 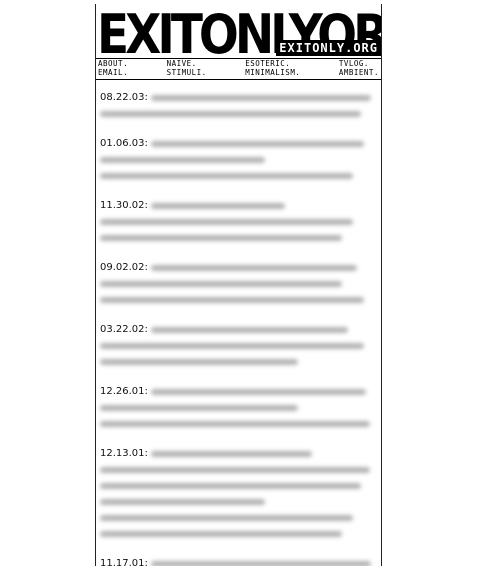 I want to click on news-entry: 08.22.03:, so click(x=237, y=106).